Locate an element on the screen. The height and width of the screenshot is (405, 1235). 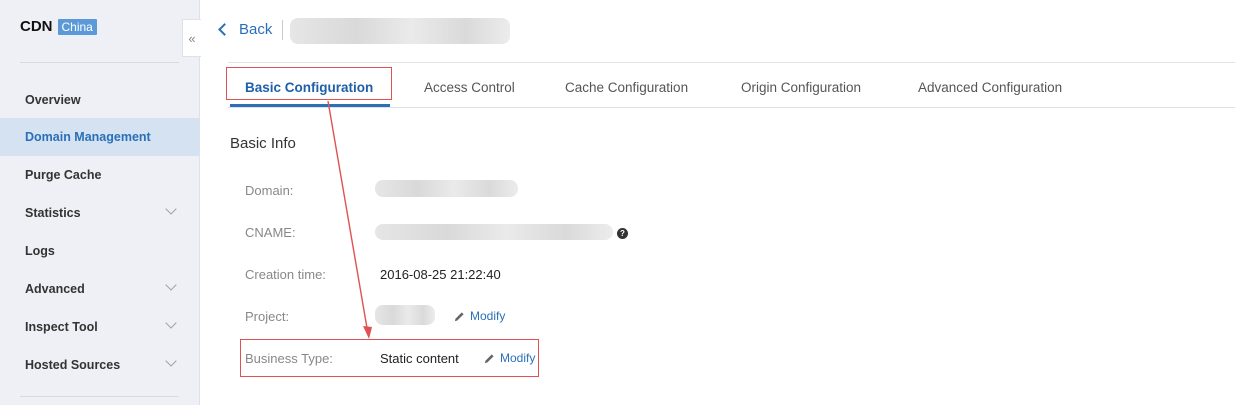
back-link: Back is located at coordinates (245, 29).